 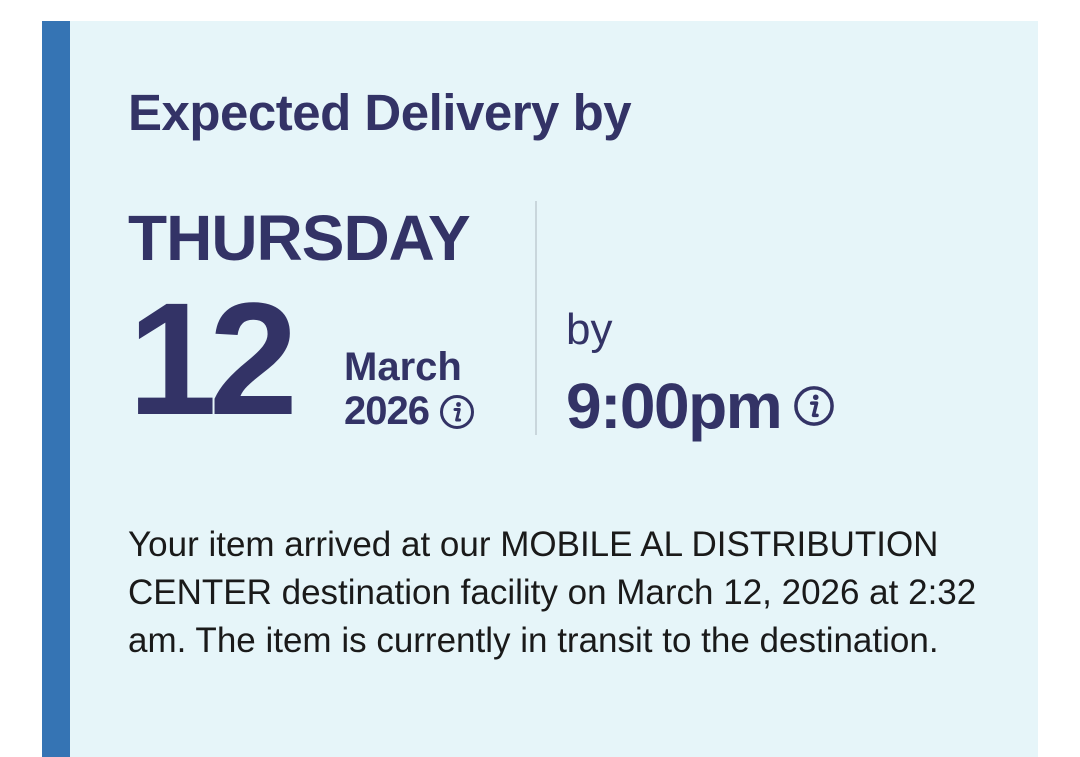 What do you see at coordinates (589, 329) in the screenshot?
I see `time-by-label: by` at bounding box center [589, 329].